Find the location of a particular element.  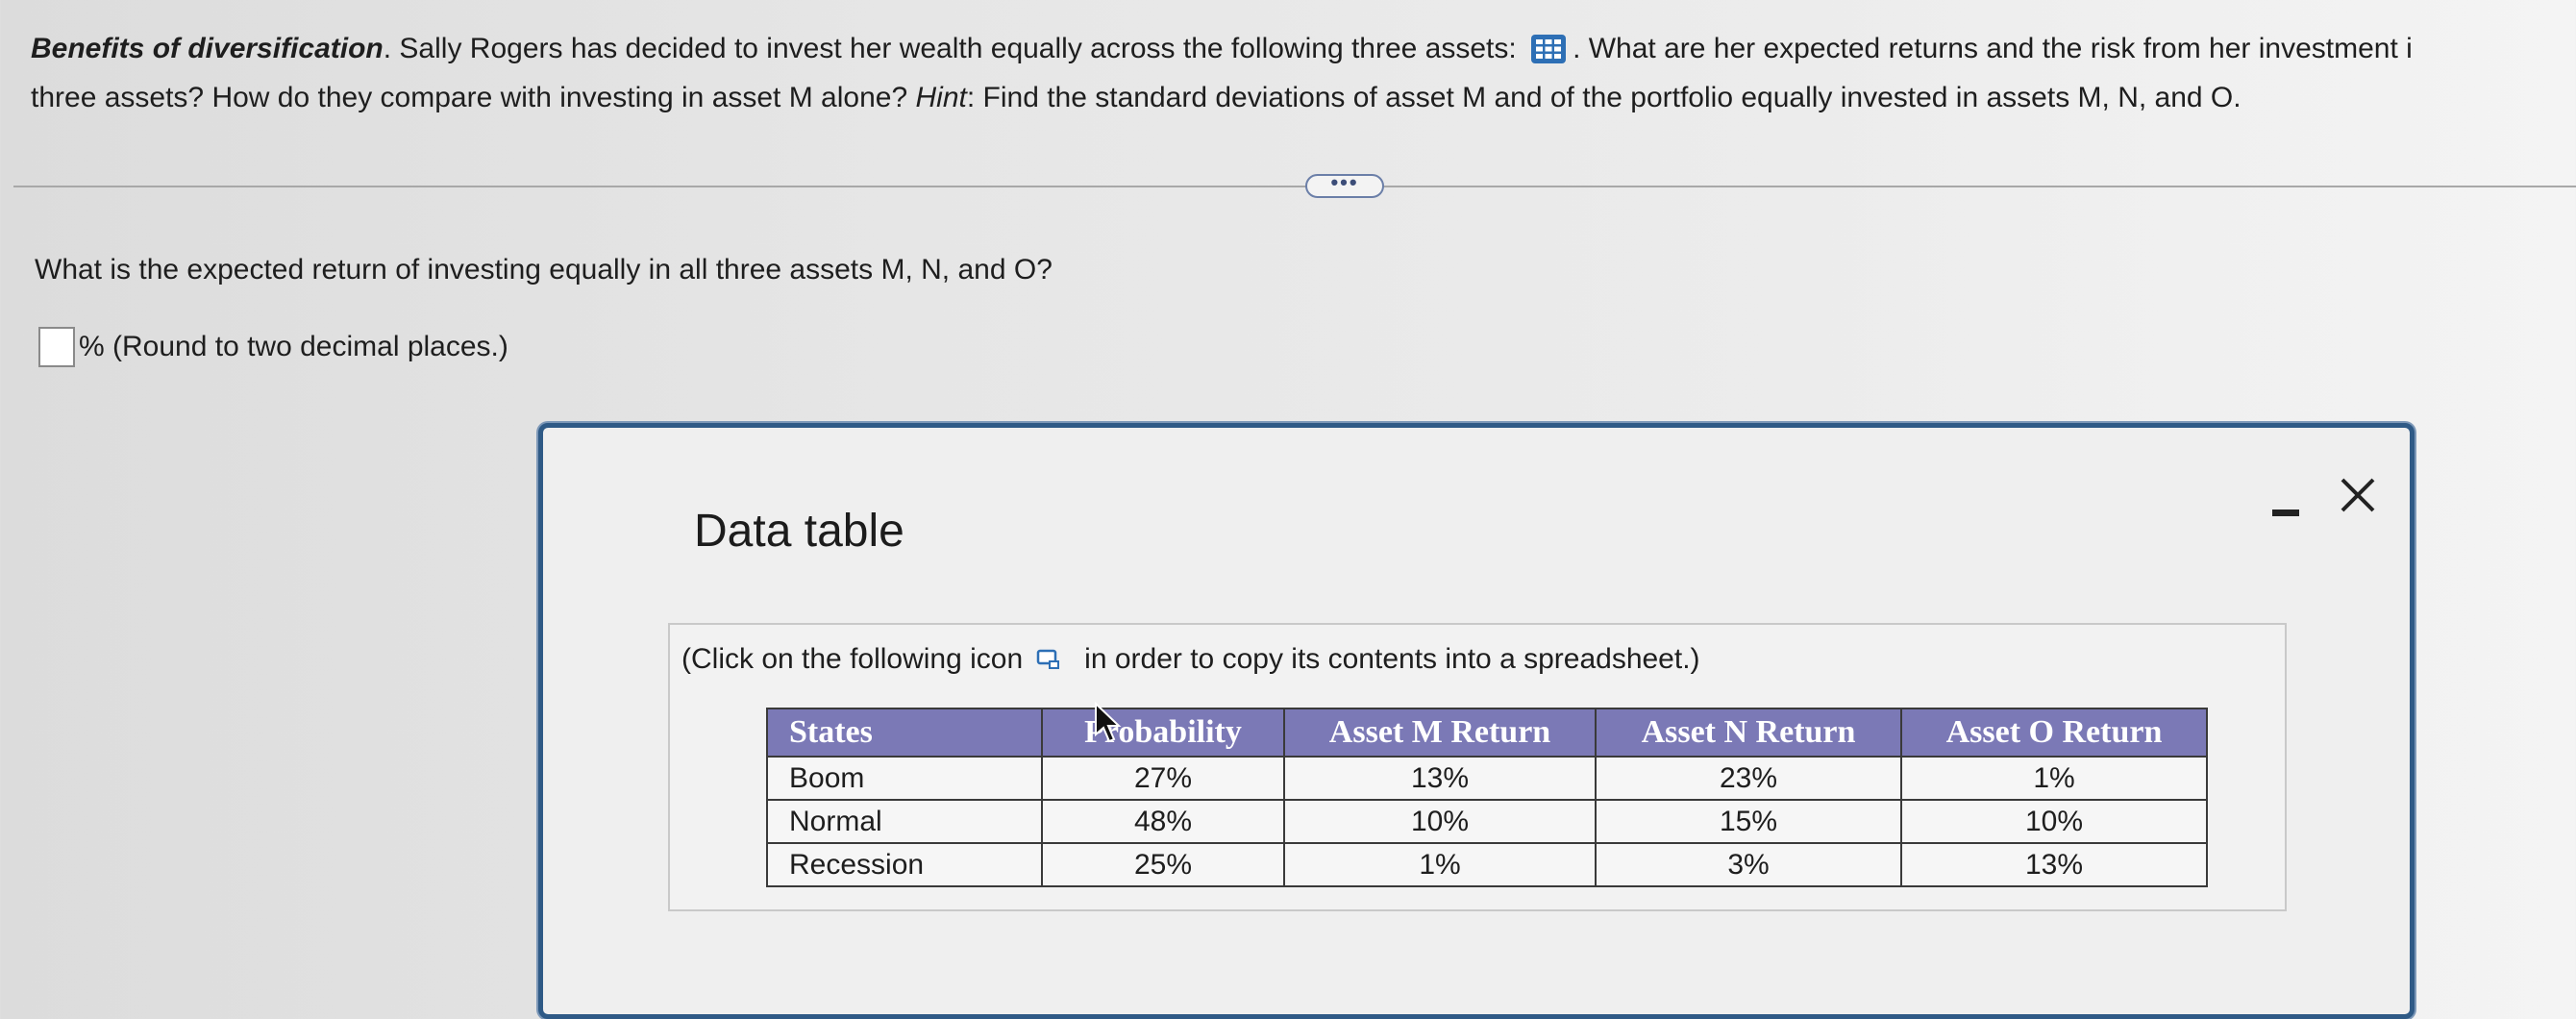

copy-icon is located at coordinates (1048, 659).